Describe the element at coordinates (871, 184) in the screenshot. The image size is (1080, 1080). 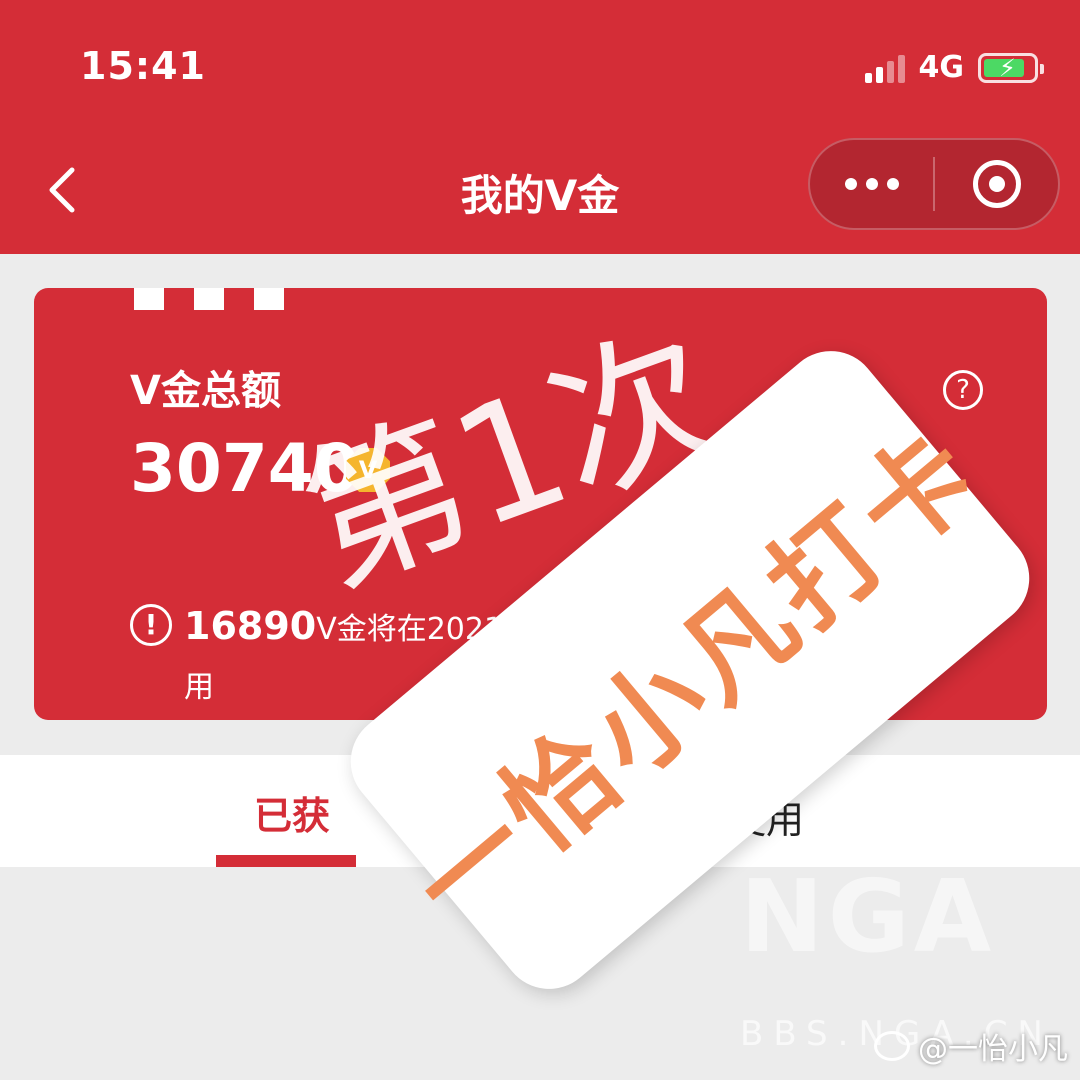
I see `more-icon` at that location.